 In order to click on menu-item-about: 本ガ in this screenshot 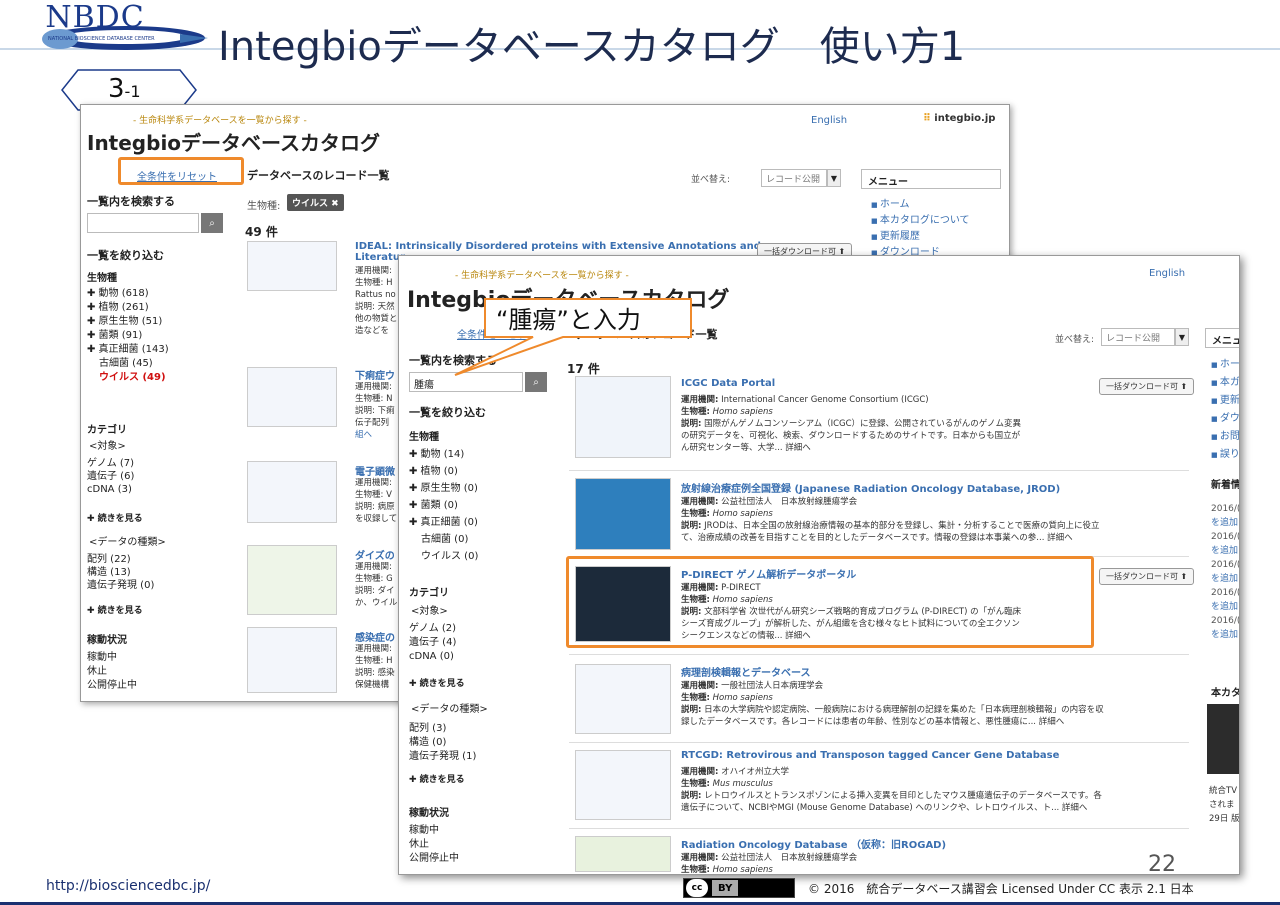, I will do `click(1225, 383)`.